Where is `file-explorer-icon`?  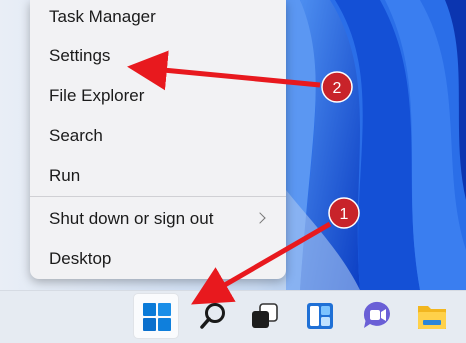
file-explorer-icon is located at coordinates (432, 317).